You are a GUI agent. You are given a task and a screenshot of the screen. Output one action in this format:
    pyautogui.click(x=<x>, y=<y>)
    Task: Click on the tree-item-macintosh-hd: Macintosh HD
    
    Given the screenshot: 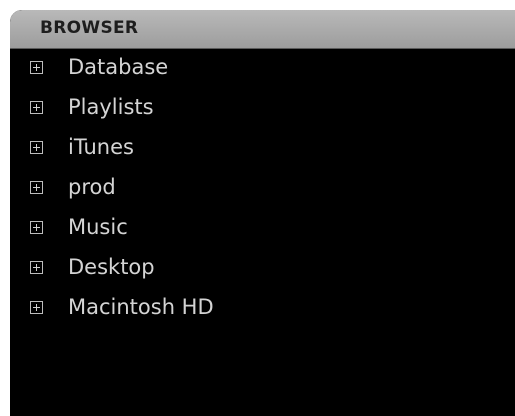 What is the action you would take?
    pyautogui.click(x=262, y=308)
    